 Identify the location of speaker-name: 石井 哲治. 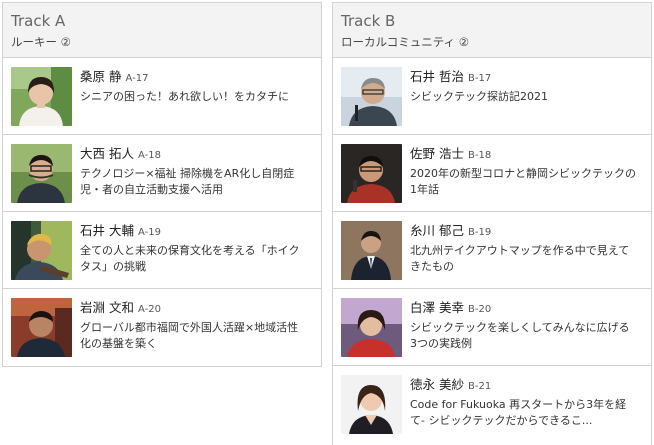
(437, 76).